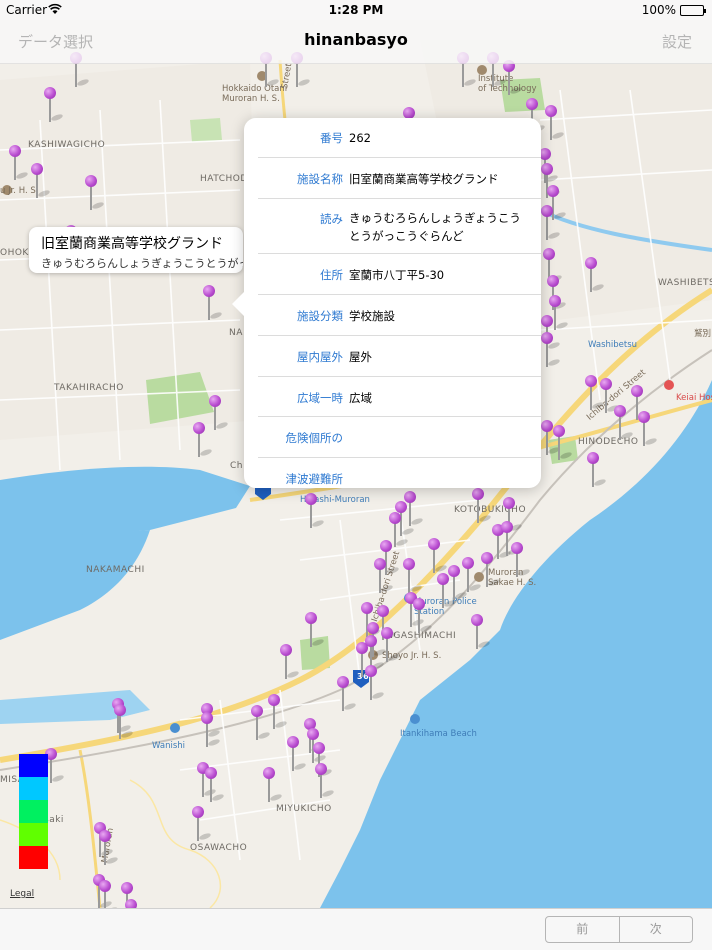  I want to click on map-label-nai: NA, so click(236, 333).